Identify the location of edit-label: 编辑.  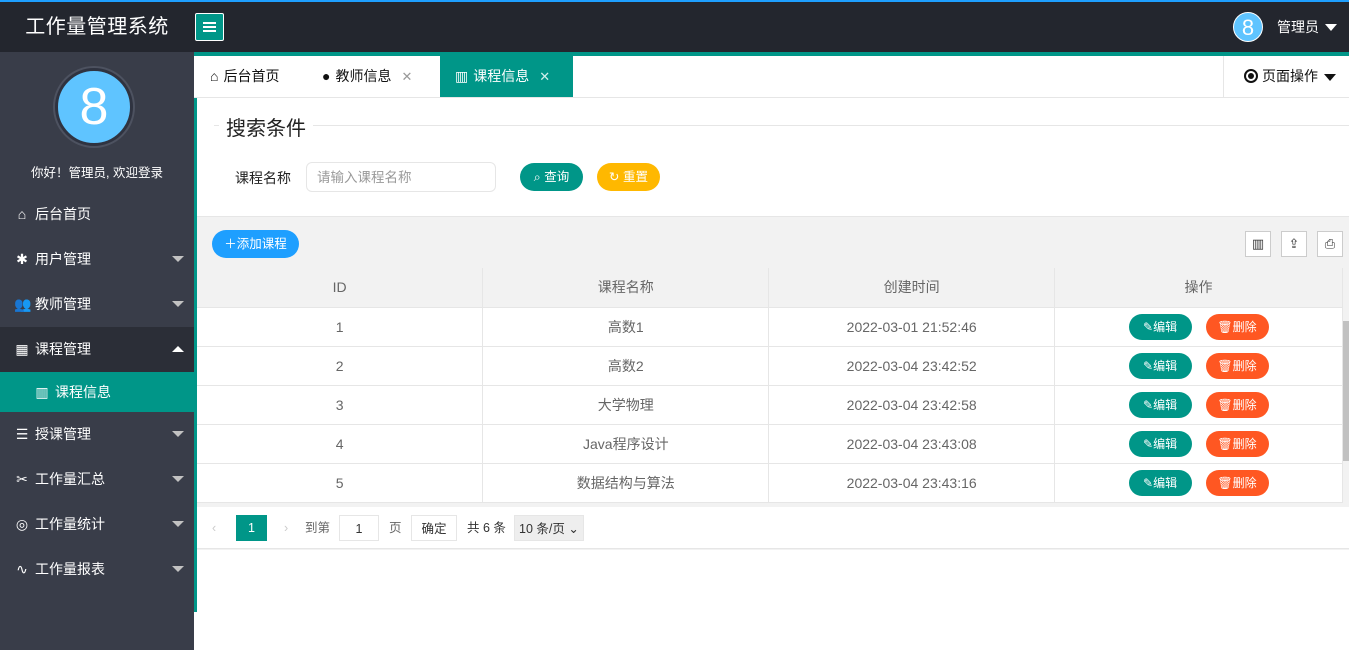
(1165, 443).